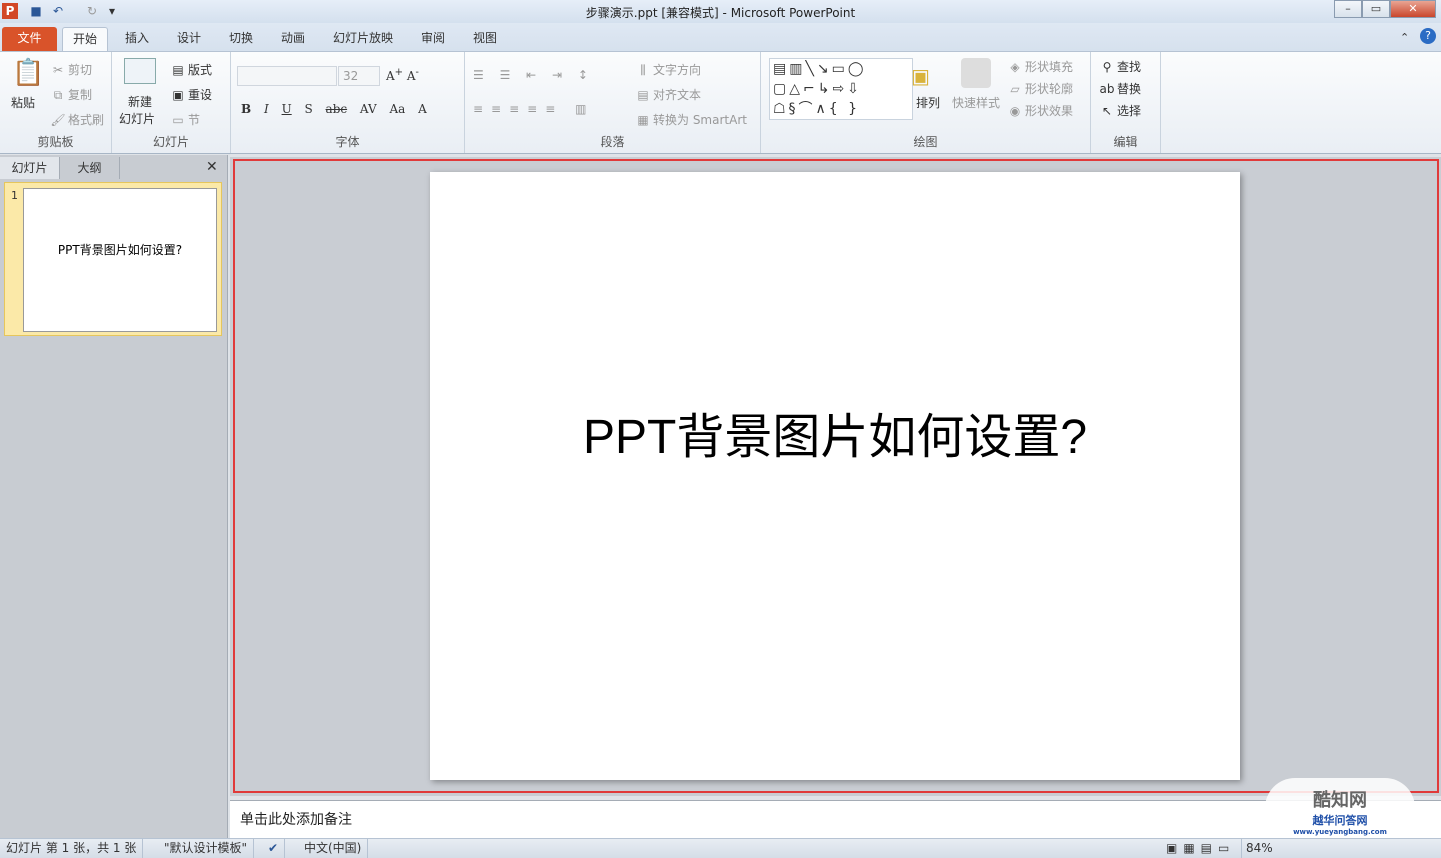 The image size is (1441, 858). I want to click on smartart-button: 转换为 SmartArt, so click(700, 120).